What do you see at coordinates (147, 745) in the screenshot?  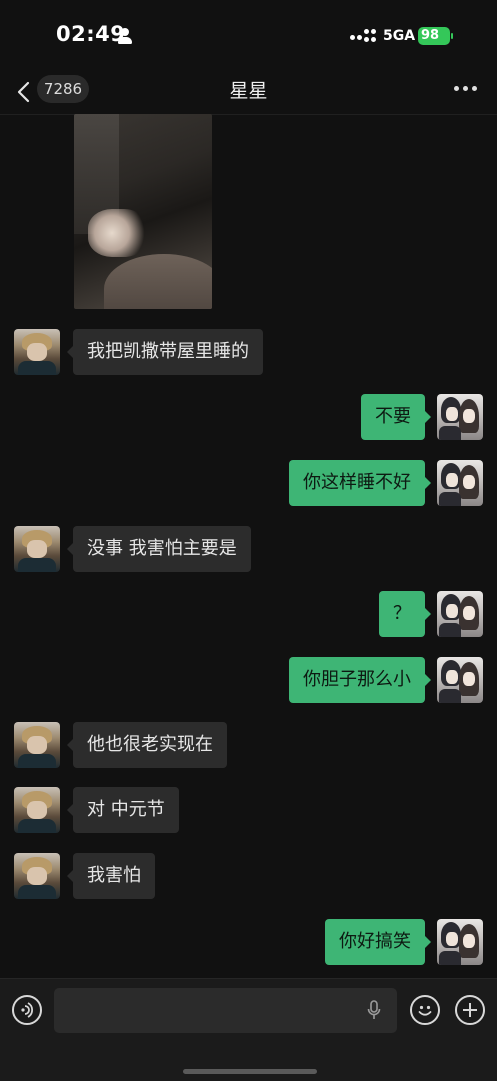 I see `message-bubble-incoming: 他也很老实现在` at bounding box center [147, 745].